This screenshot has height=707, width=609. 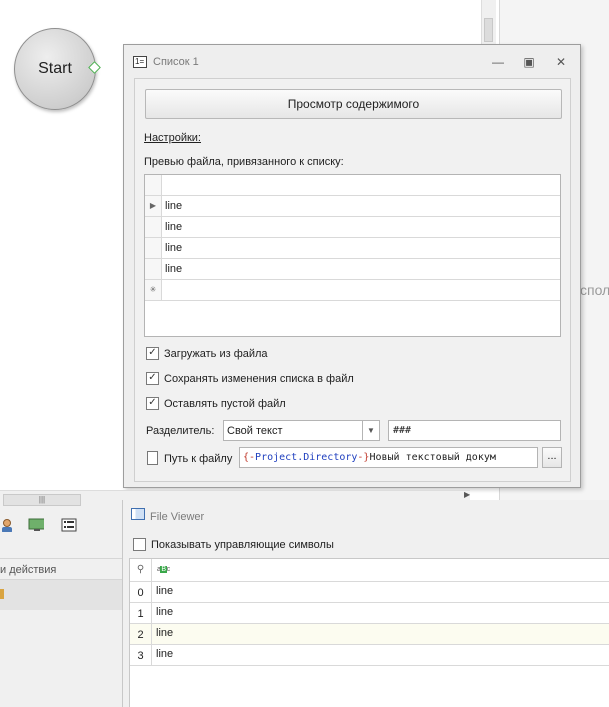 I want to click on keep-empty-file-label: Оставлять пустой файл, so click(x=225, y=403).